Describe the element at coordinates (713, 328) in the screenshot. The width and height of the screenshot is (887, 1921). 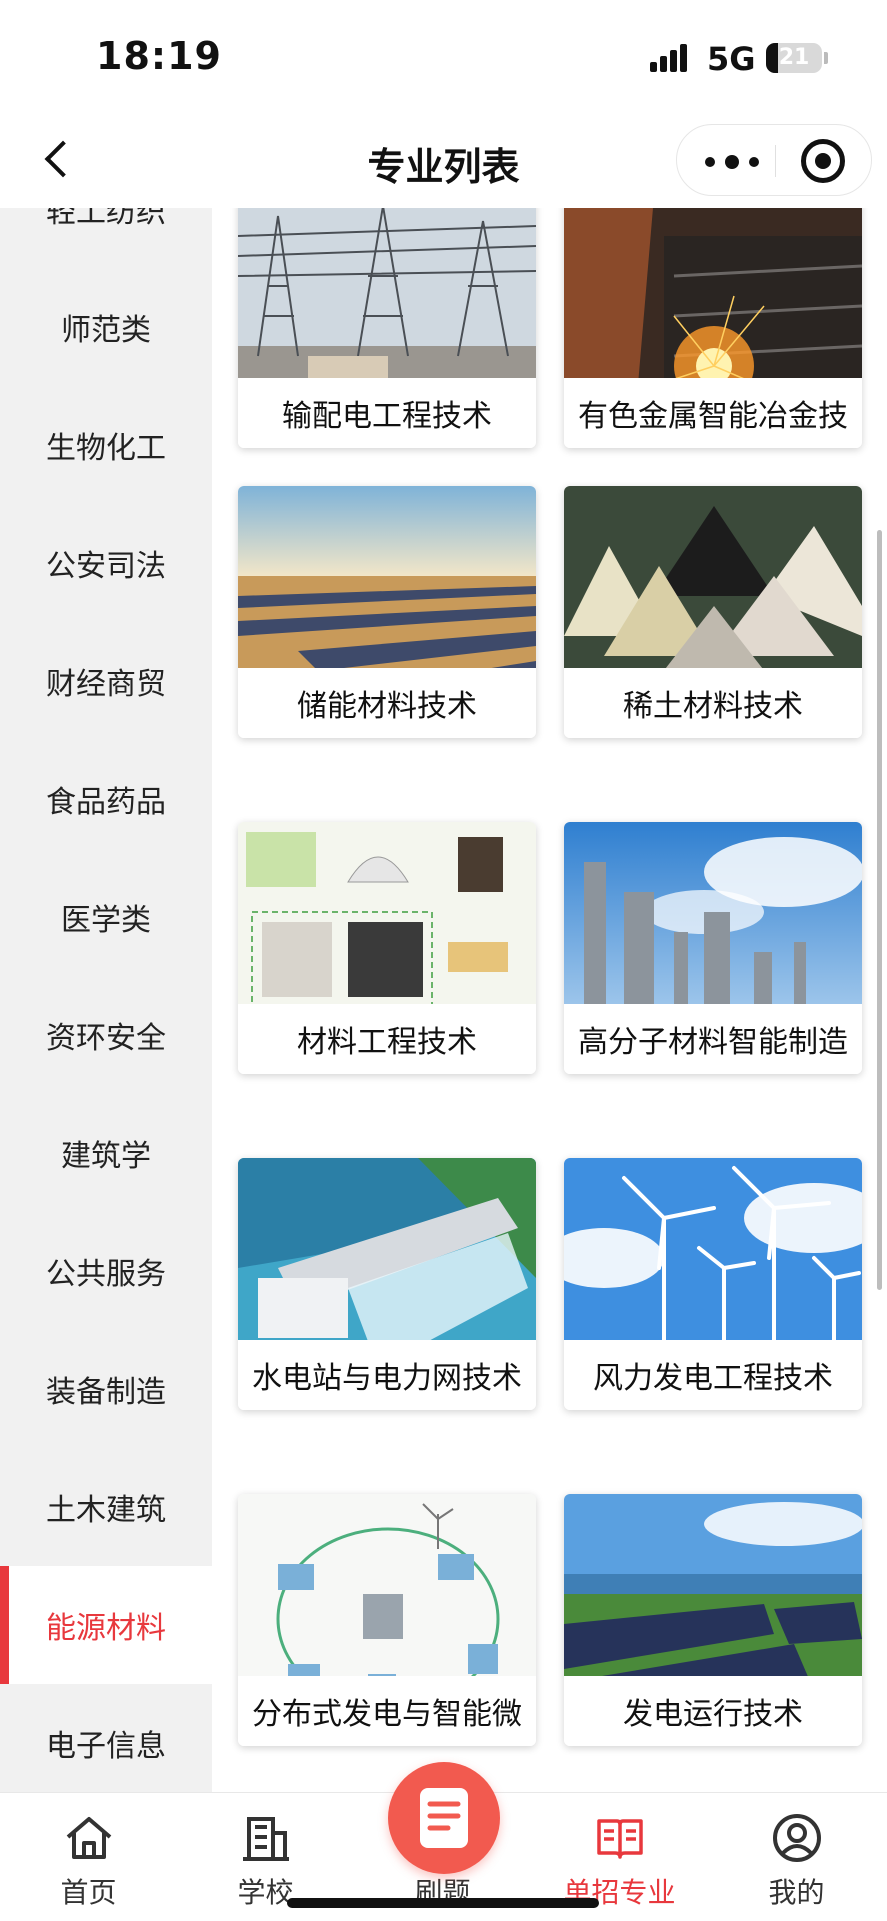
I see `major-card: 有色金属智能冶金技` at that location.